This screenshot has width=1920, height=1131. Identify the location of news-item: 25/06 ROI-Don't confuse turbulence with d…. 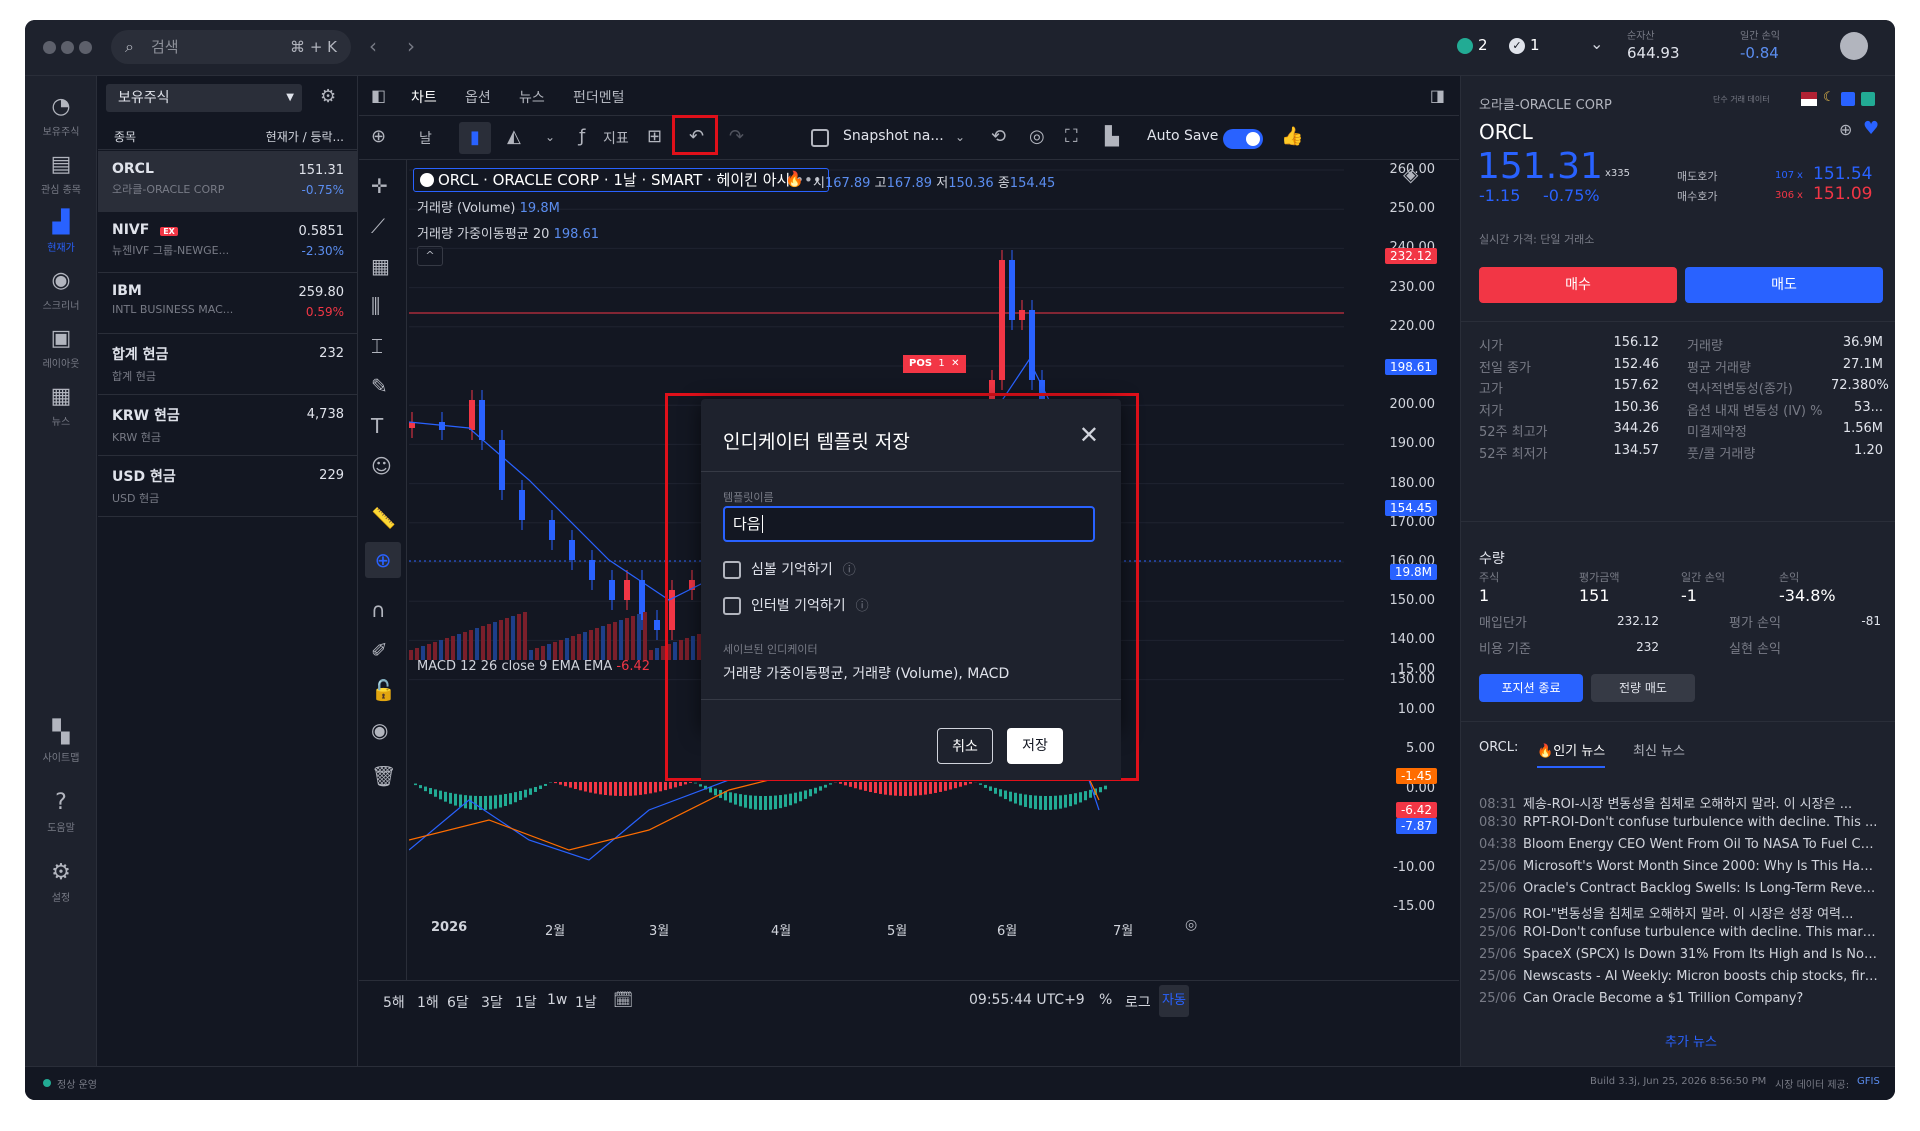
(1679, 932).